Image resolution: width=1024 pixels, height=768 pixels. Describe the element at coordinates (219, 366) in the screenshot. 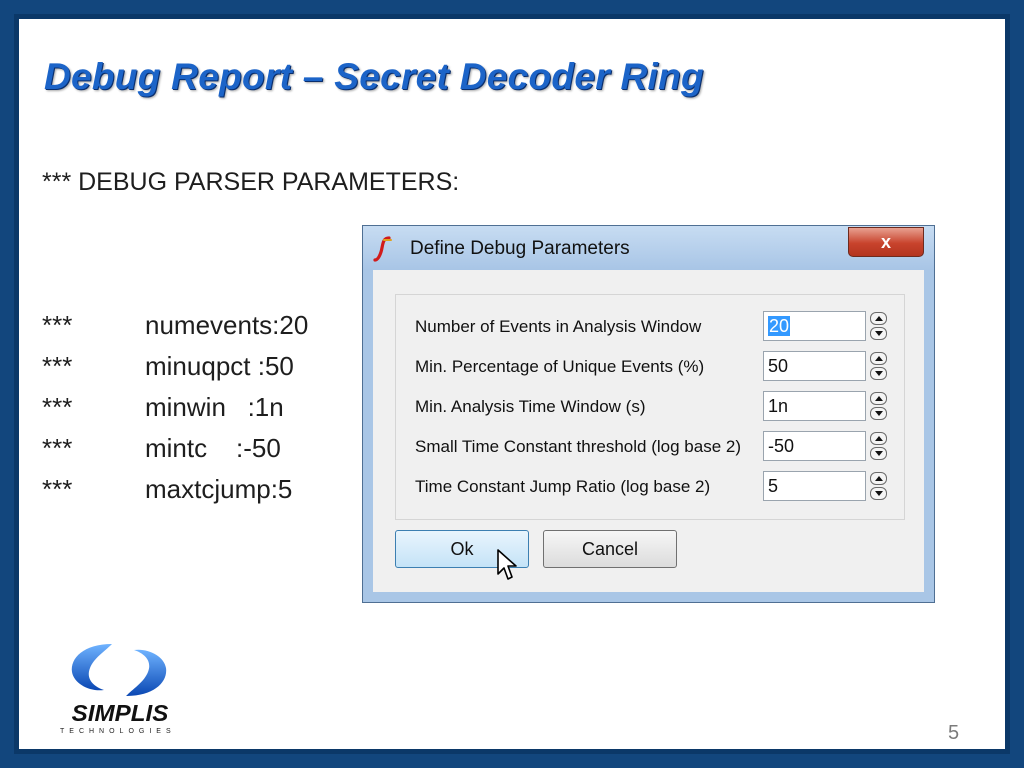

I see `param-text: minuqpct :50` at that location.